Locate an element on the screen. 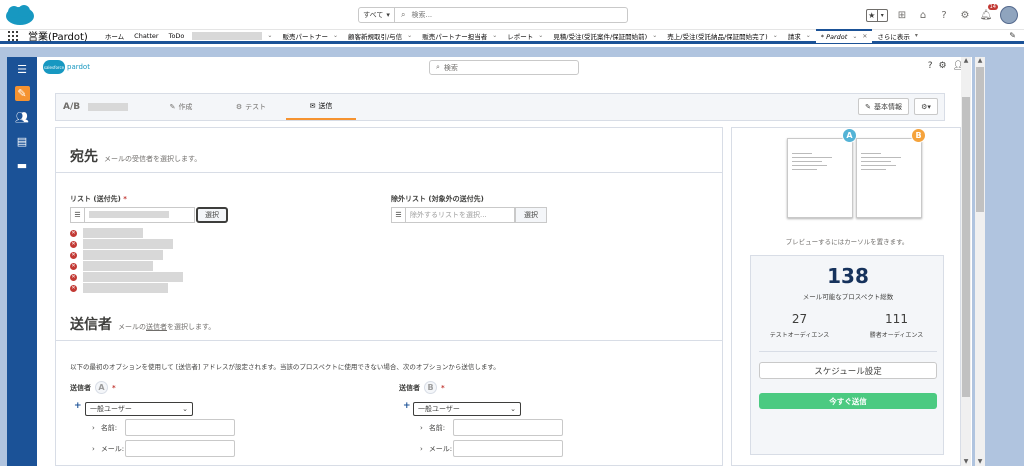  nav-item-partner-contacts: 販売パートナー担当者 ⌄ is located at coordinates (459, 36).